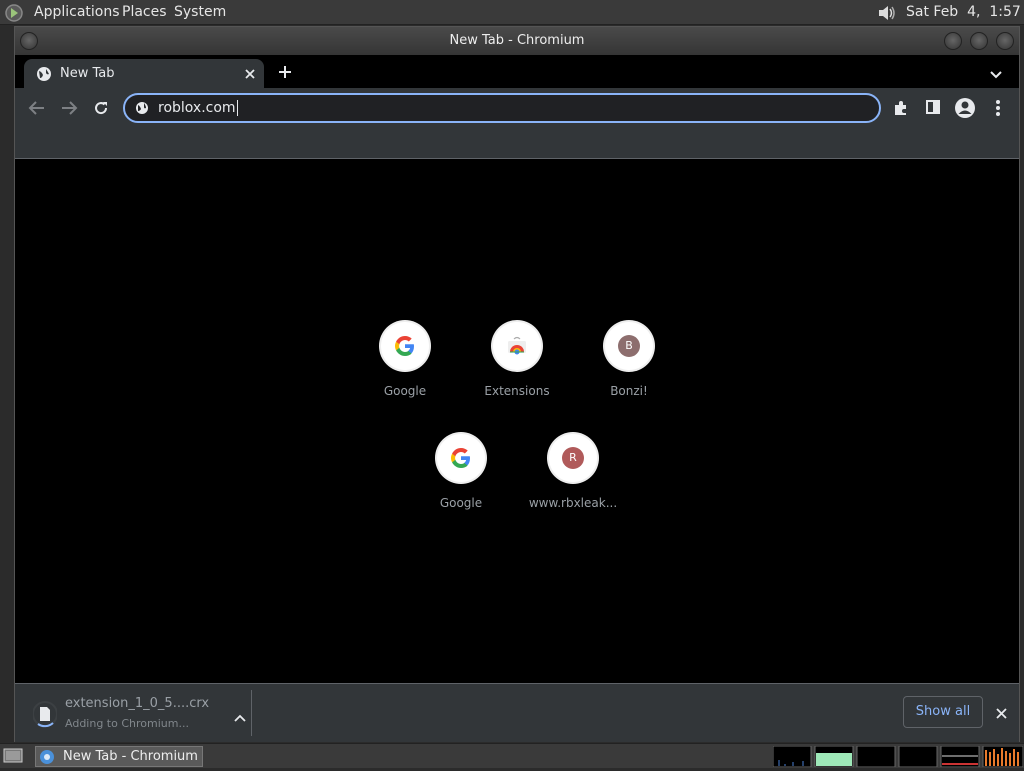 The image size is (1024, 771). I want to click on profile-avatar-icon, so click(965, 108).